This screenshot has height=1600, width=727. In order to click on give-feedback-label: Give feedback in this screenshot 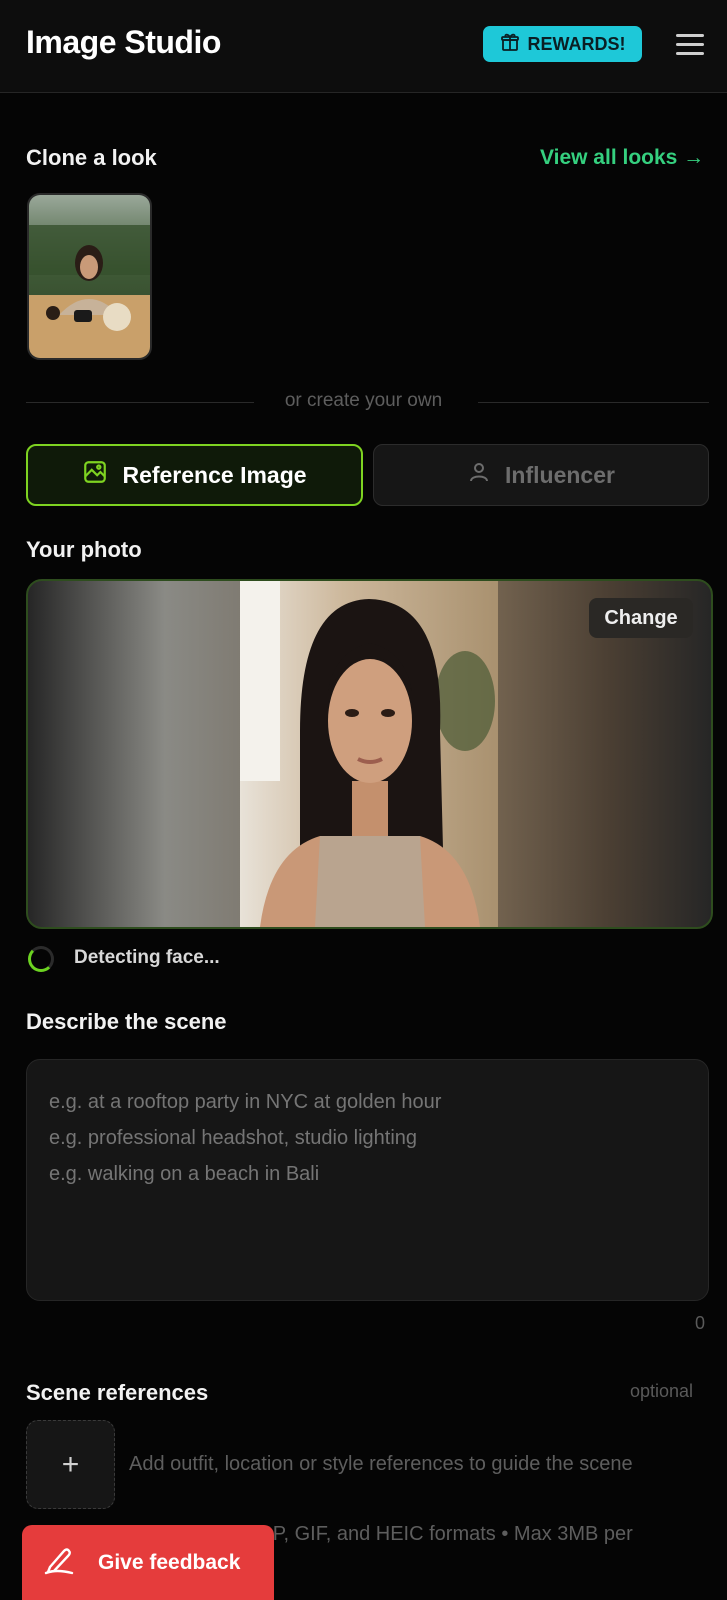, I will do `click(169, 1562)`.